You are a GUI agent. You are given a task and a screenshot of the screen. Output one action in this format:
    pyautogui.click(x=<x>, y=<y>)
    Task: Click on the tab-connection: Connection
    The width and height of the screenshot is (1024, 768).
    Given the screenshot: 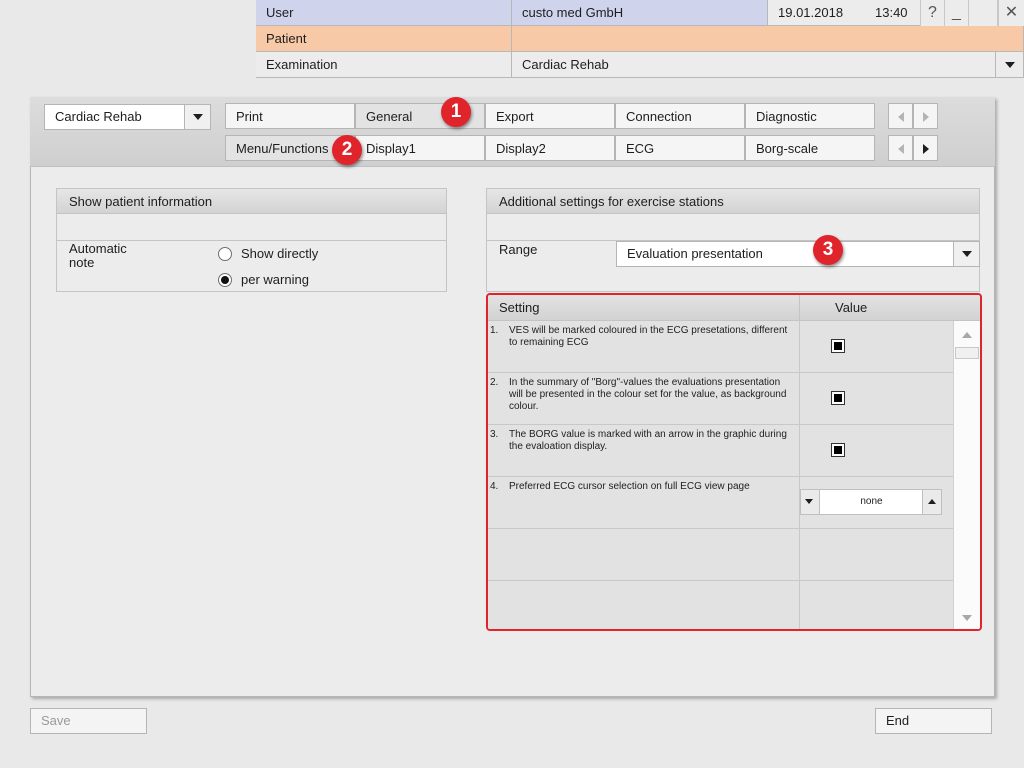 What is the action you would take?
    pyautogui.click(x=680, y=116)
    